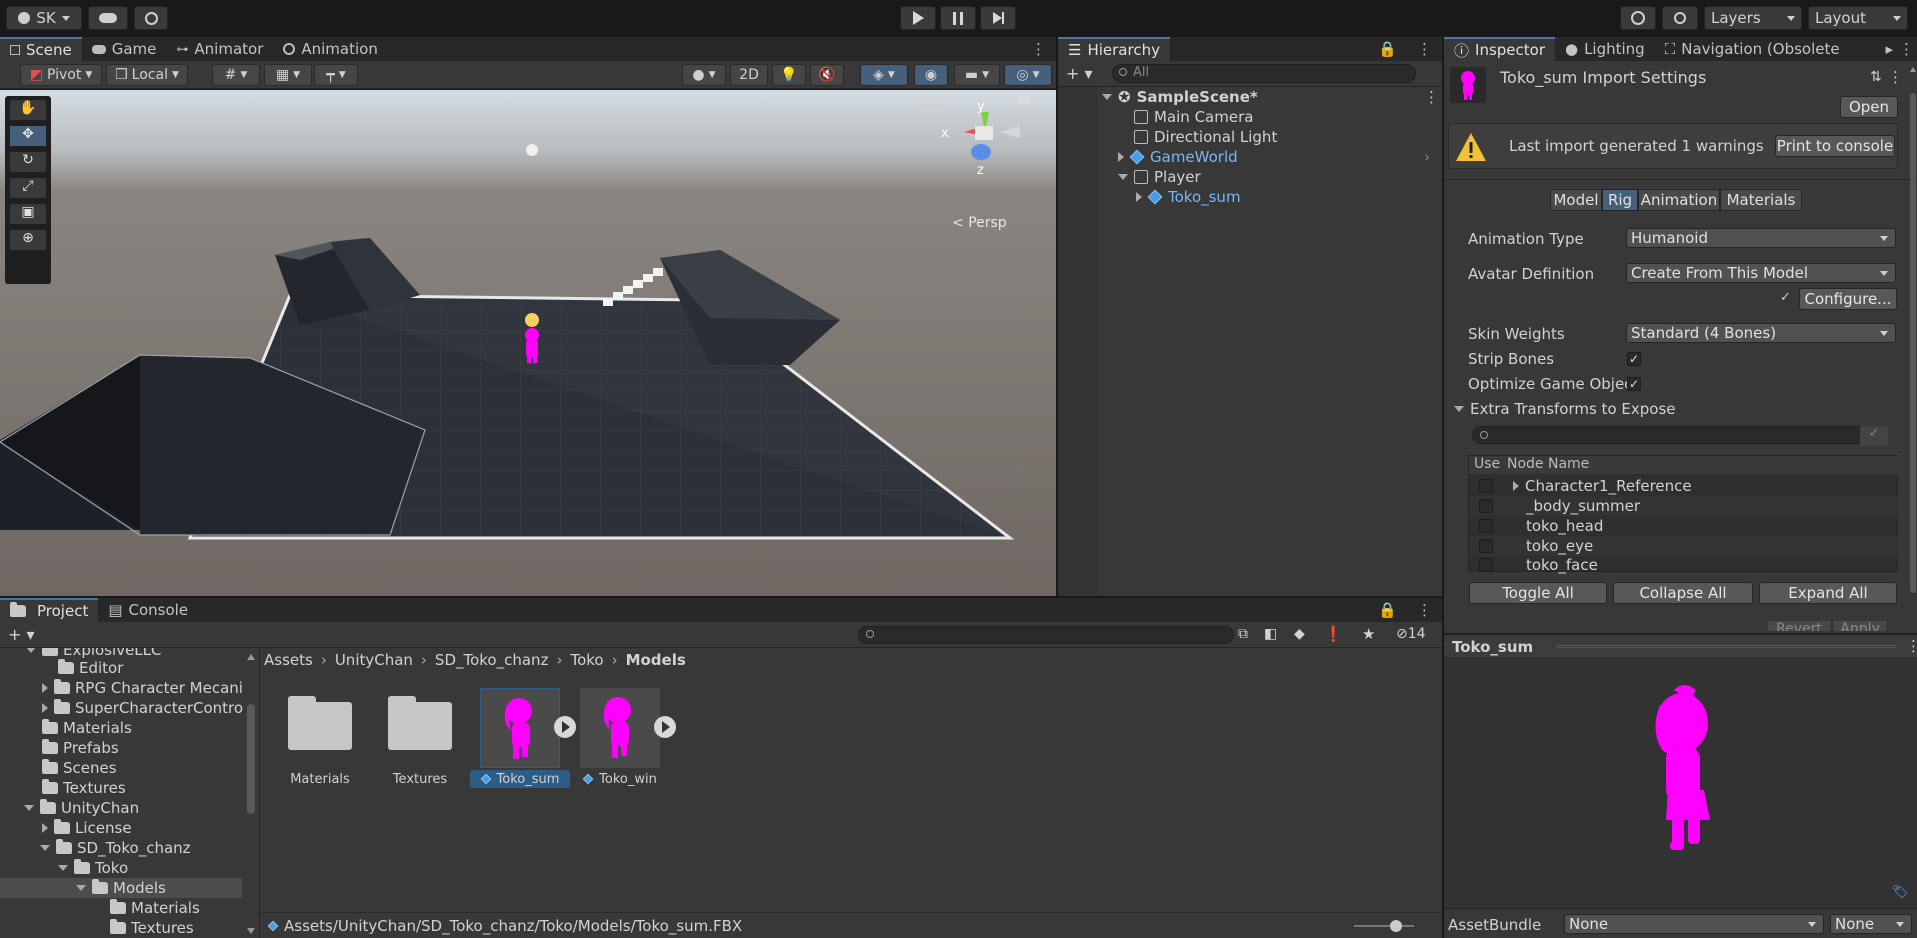  I want to click on toggle-all-button: Toggle All, so click(1538, 593).